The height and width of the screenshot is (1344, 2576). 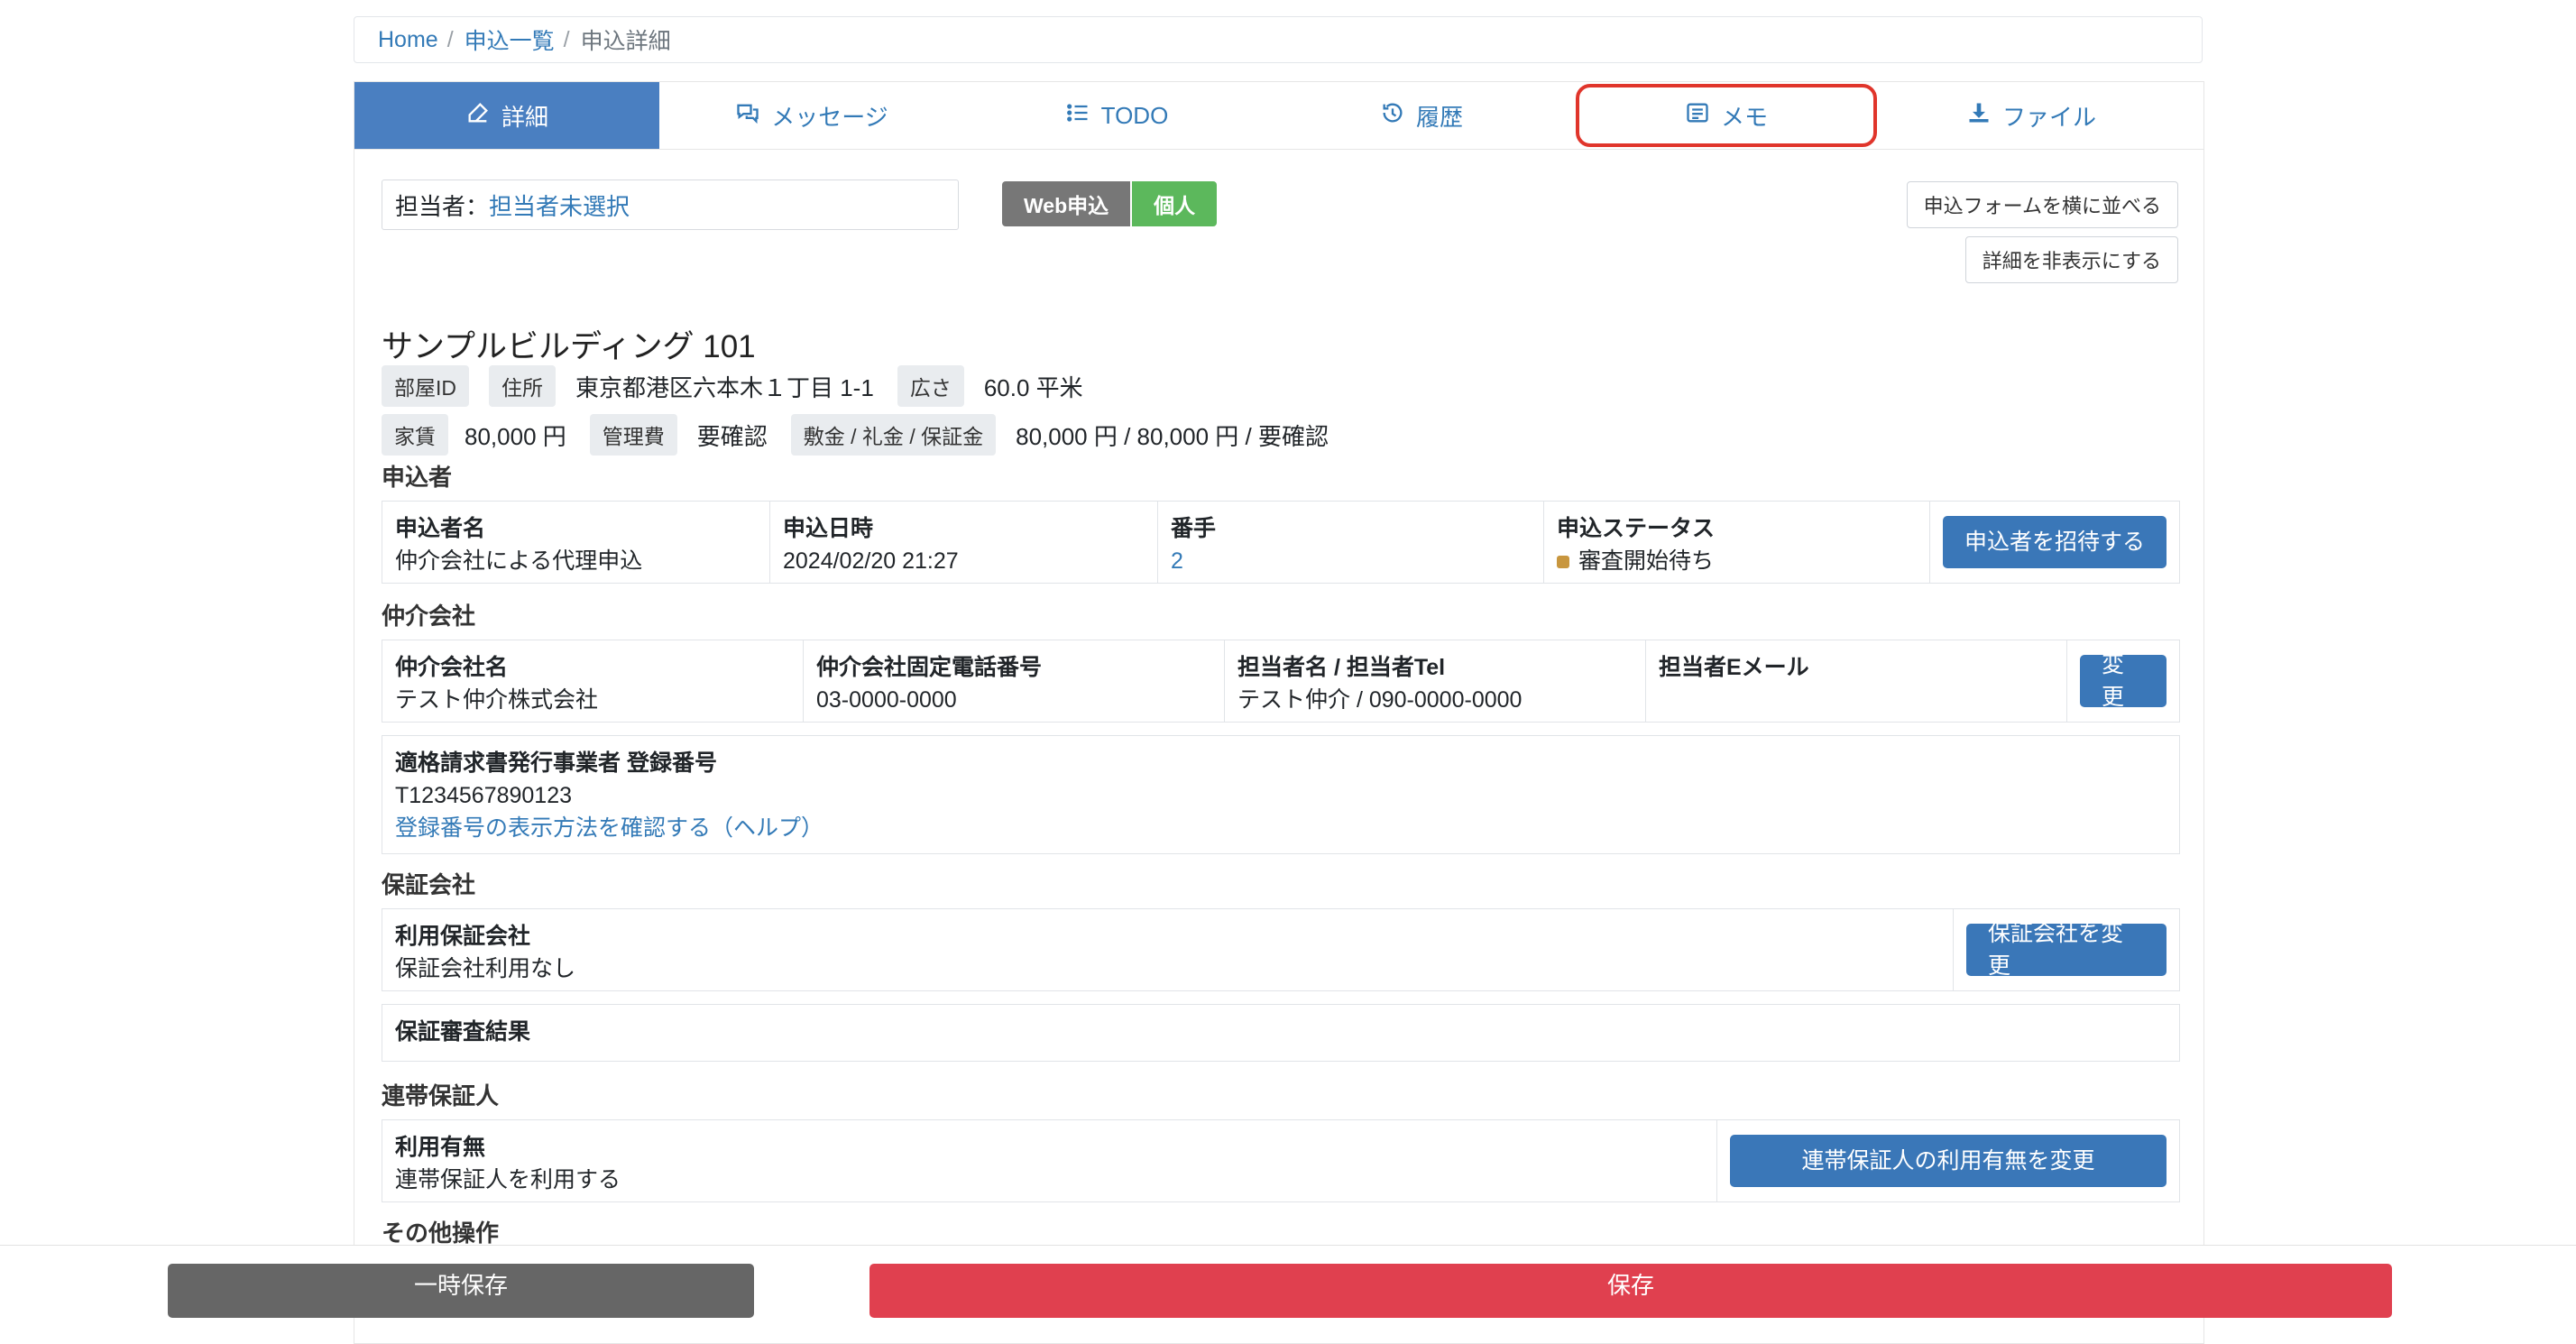 I want to click on area-value: 60.0 平米, so click(x=1033, y=387).